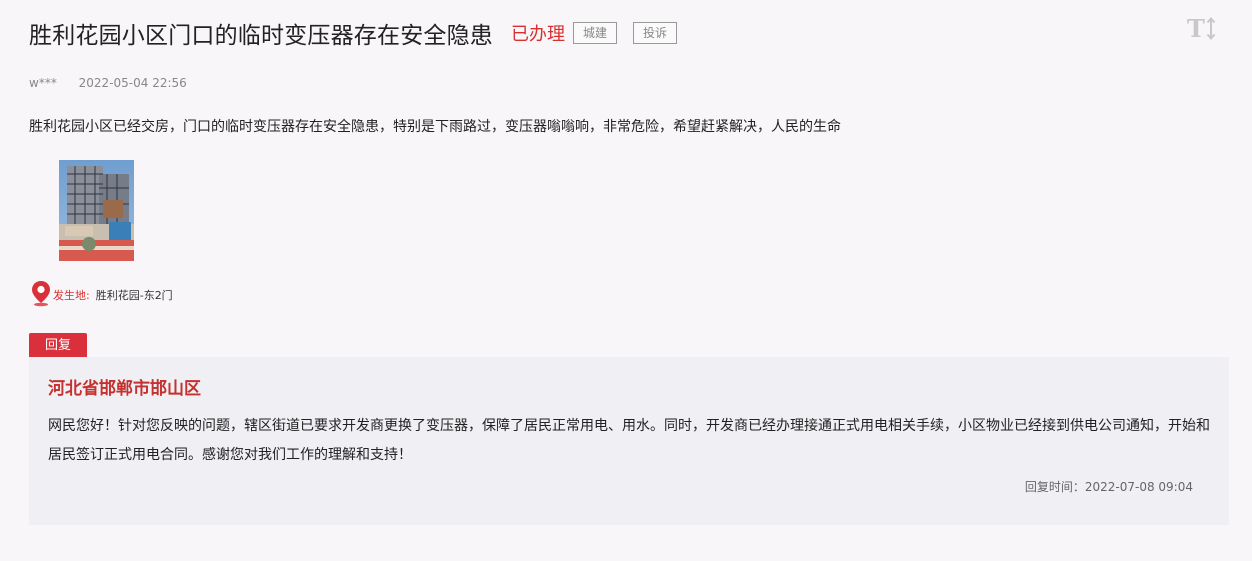 This screenshot has height=561, width=1252. Describe the element at coordinates (124, 389) in the screenshot. I see `reply-organization: 河北省邯郸市邯山区` at that location.